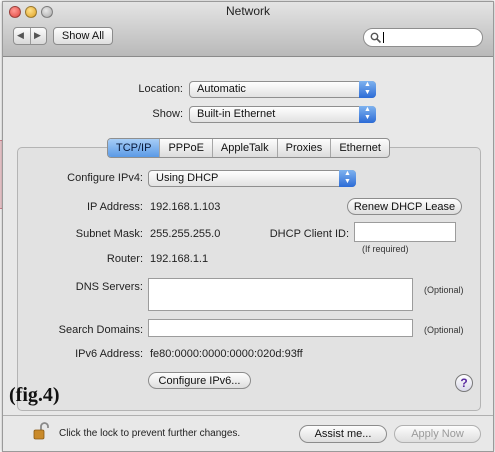 The height and width of the screenshot is (452, 495). What do you see at coordinates (221, 89) in the screenshot?
I see `location-value: Automatic` at bounding box center [221, 89].